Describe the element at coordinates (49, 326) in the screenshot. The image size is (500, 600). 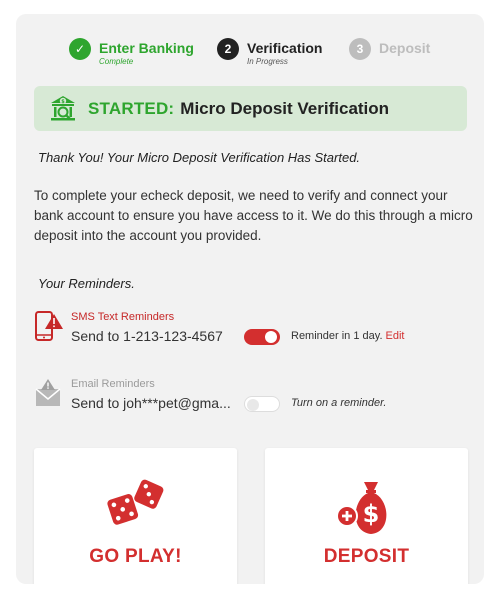
I see `phone-alert-icon` at that location.